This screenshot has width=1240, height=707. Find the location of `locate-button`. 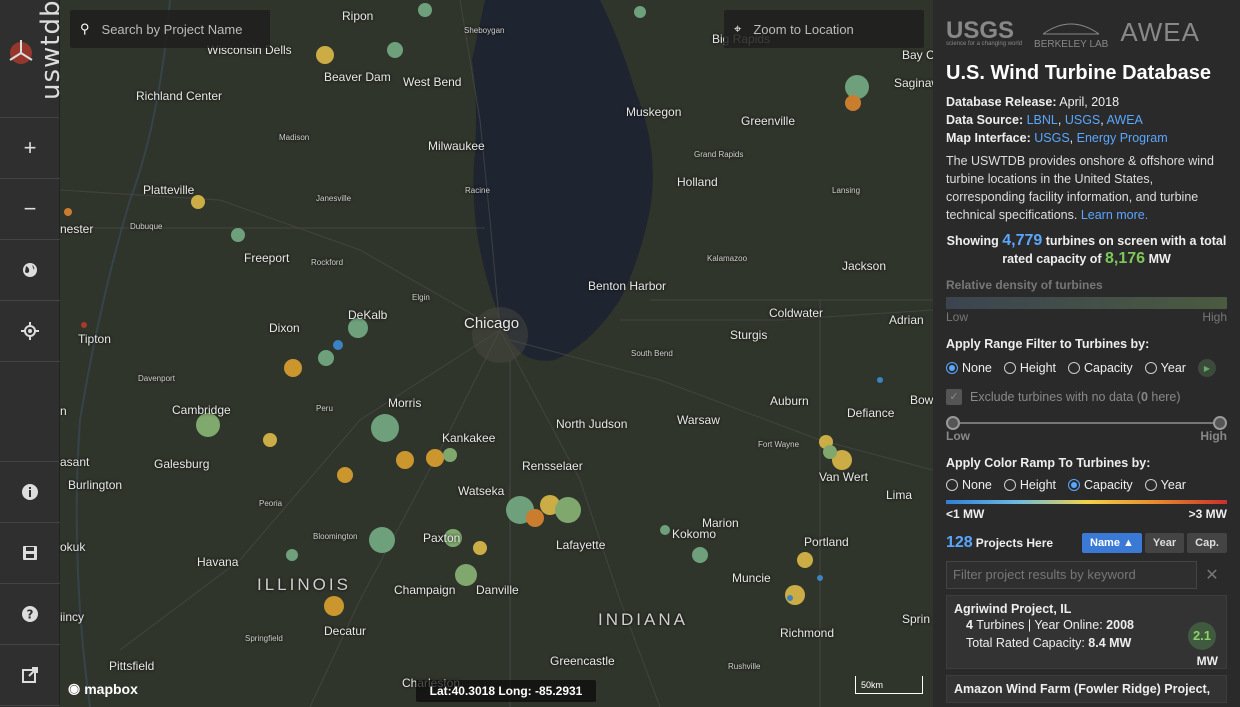

locate-button is located at coordinates (30, 331).